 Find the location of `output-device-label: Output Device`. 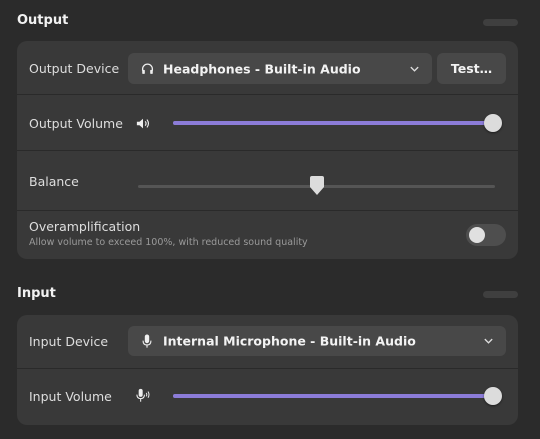

output-device-label: Output Device is located at coordinates (74, 68).